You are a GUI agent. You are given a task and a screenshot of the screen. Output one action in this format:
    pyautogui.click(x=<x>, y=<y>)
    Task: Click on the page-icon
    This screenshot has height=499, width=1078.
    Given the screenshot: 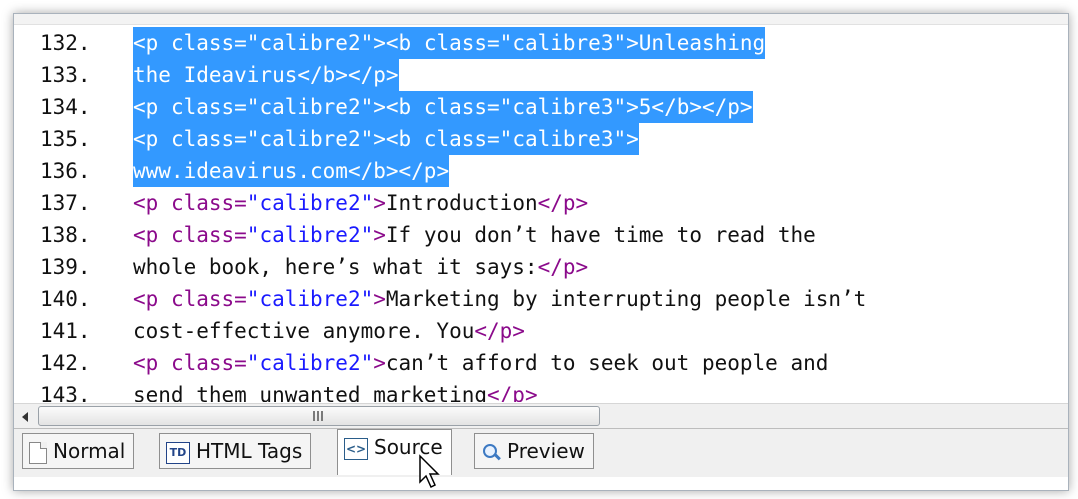 What is the action you would take?
    pyautogui.click(x=38, y=452)
    